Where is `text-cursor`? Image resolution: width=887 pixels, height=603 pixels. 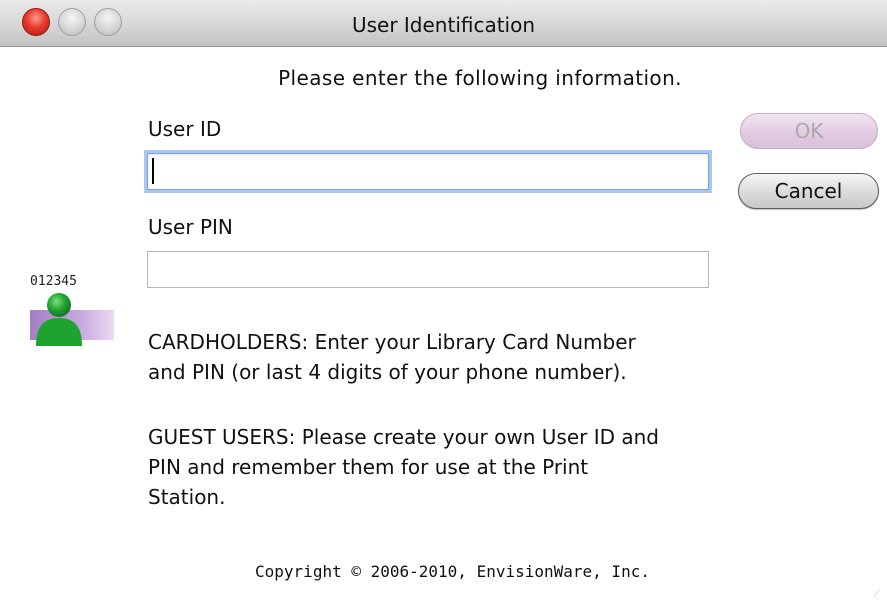 text-cursor is located at coordinates (153, 171).